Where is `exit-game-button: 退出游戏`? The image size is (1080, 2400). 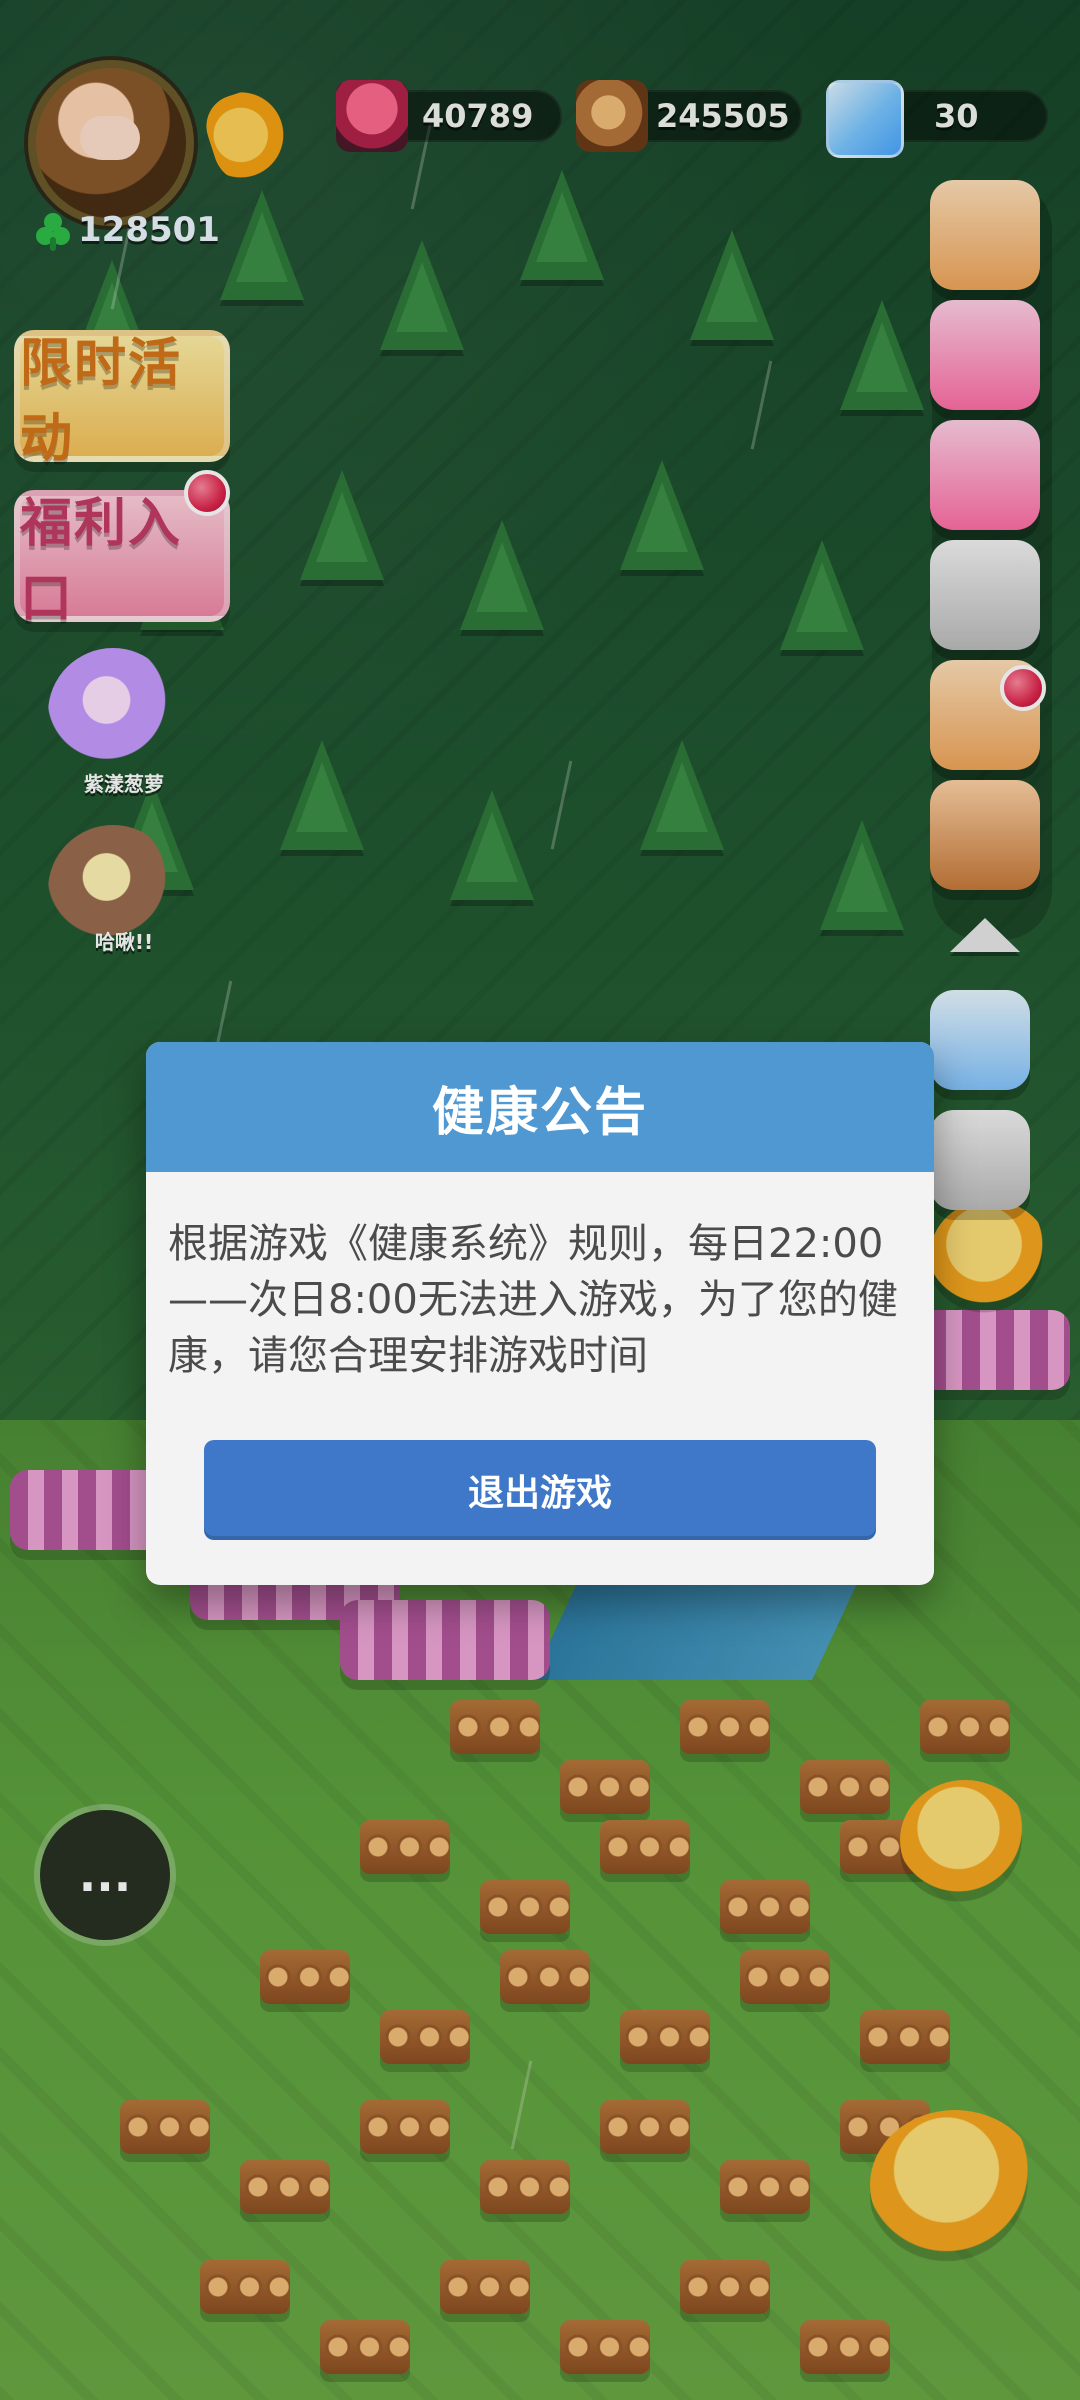 exit-game-button: 退出游戏 is located at coordinates (540, 1490).